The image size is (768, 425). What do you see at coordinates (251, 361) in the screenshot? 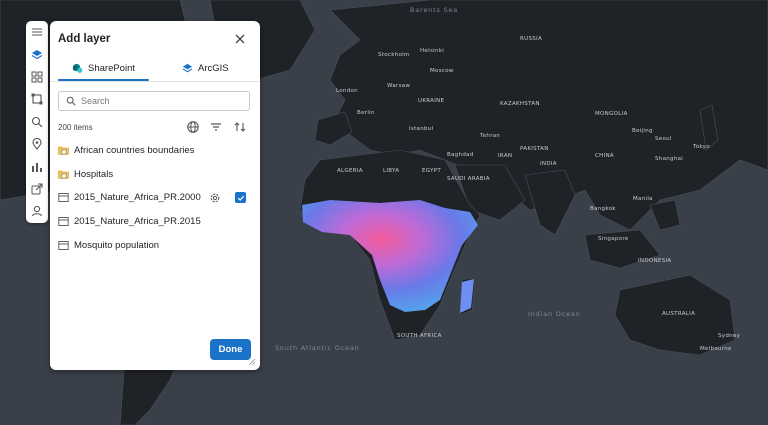
I see `resize-handle-icon` at bounding box center [251, 361].